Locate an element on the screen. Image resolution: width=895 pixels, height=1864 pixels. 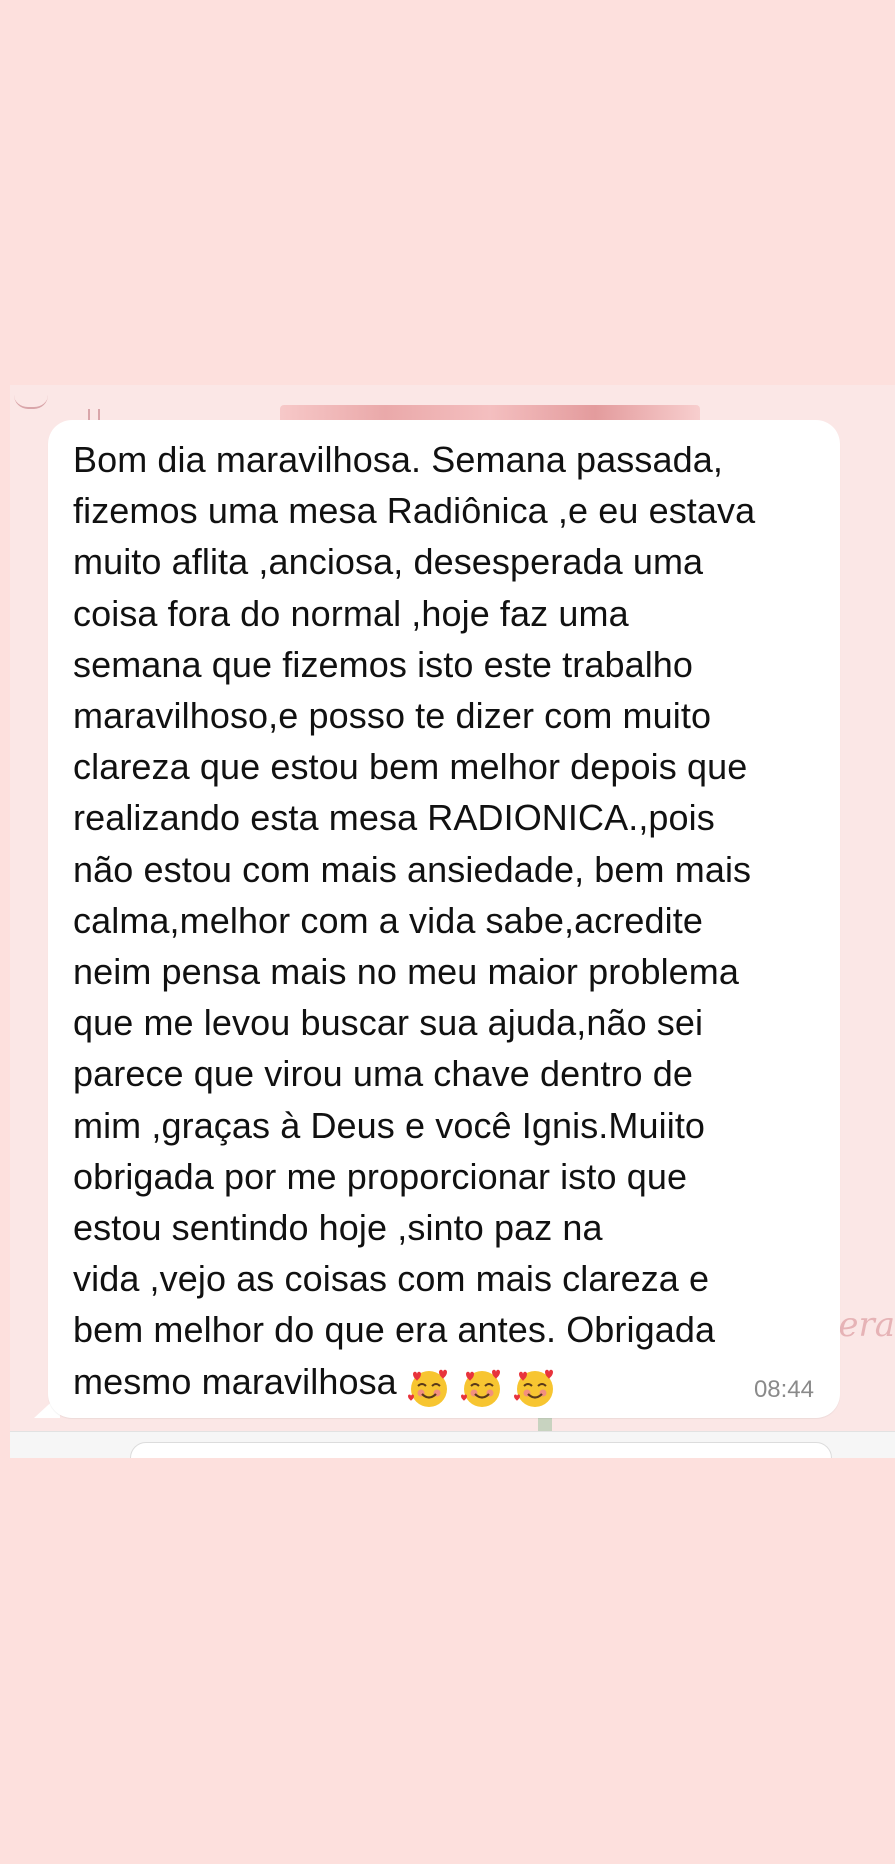
message-line: Bom dia maravilhosa. Semana passada, is located at coordinates (398, 459).